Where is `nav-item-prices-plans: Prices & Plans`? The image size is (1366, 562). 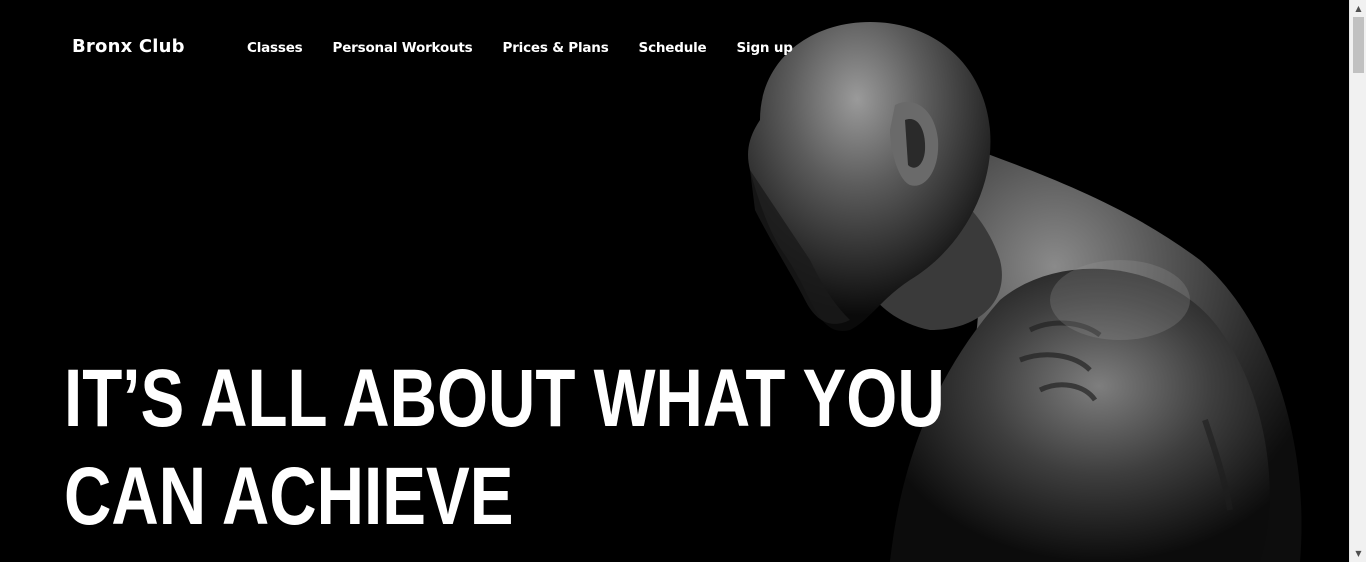 nav-item-prices-plans: Prices & Plans is located at coordinates (556, 48).